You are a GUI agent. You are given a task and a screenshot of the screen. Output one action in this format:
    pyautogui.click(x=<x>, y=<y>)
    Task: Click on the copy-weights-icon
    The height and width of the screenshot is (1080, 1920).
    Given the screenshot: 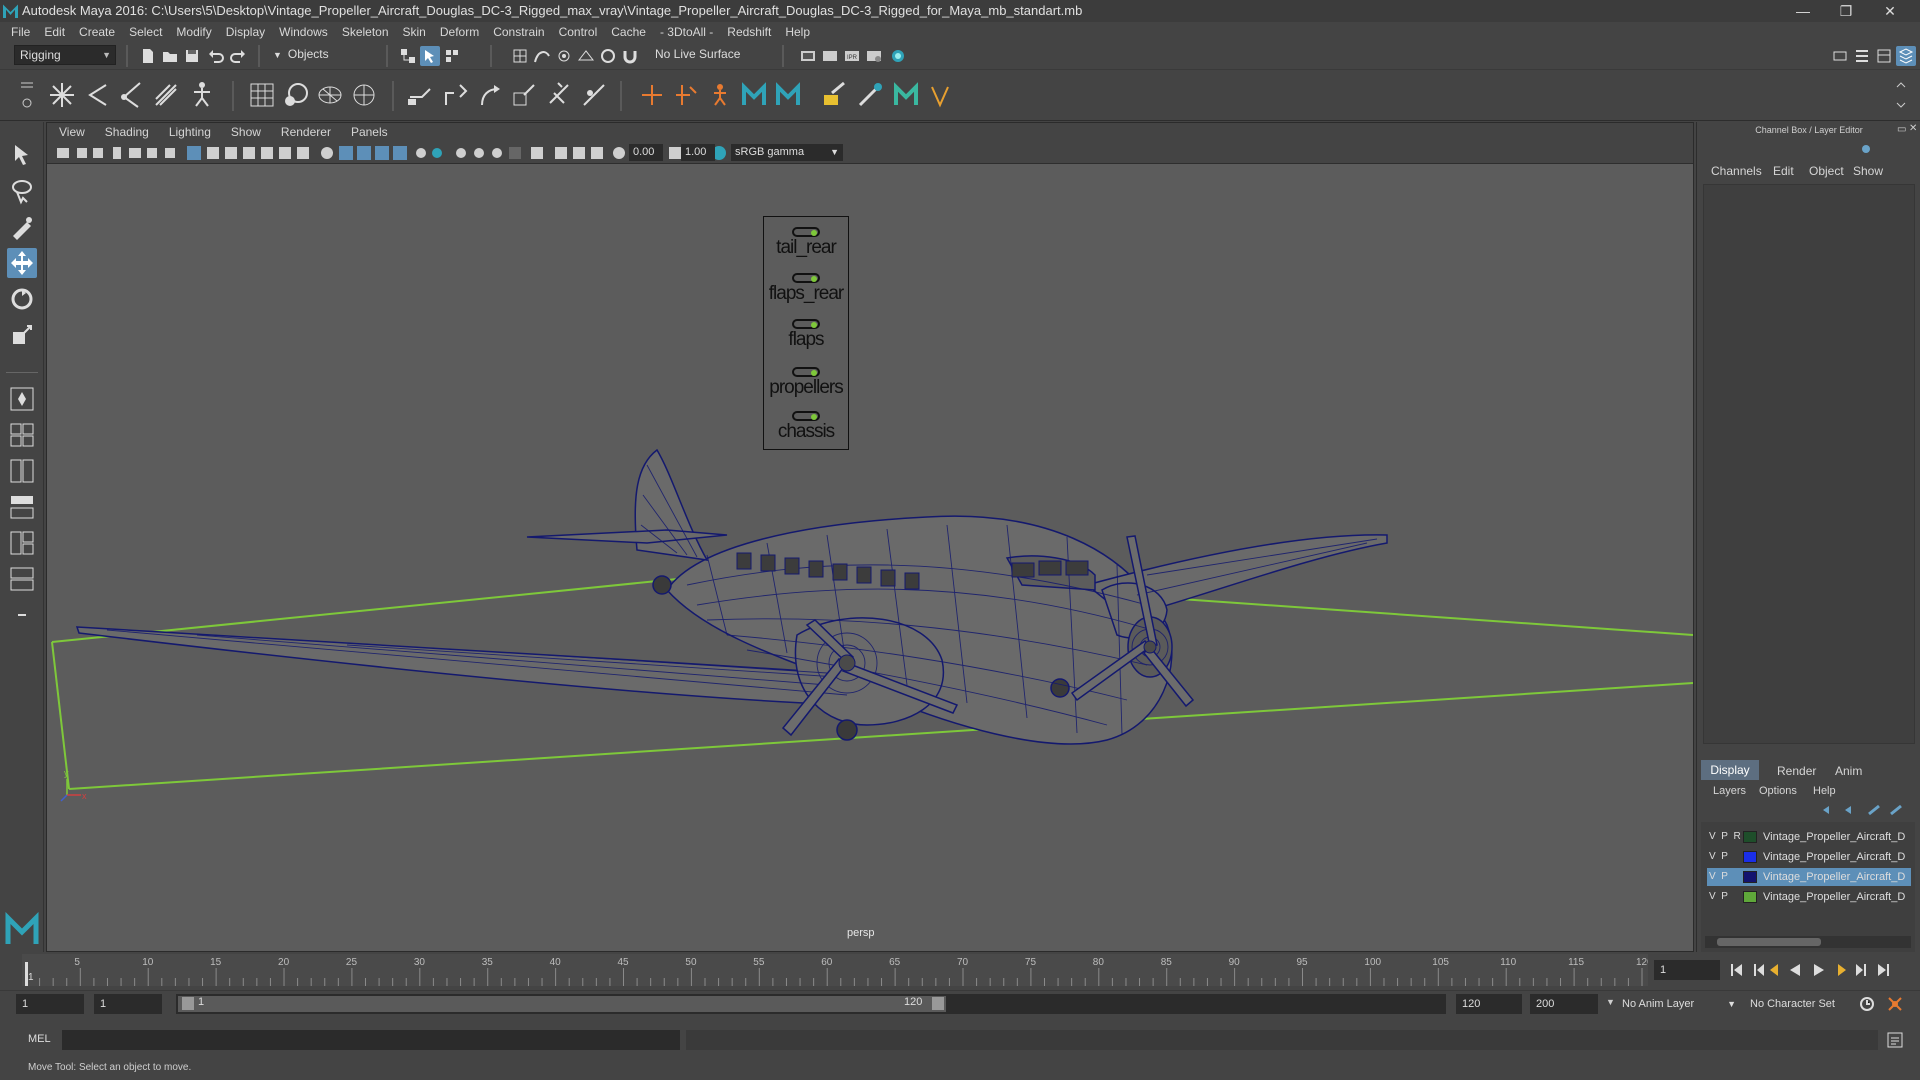 What is the action you would take?
    pyautogui.click(x=870, y=95)
    